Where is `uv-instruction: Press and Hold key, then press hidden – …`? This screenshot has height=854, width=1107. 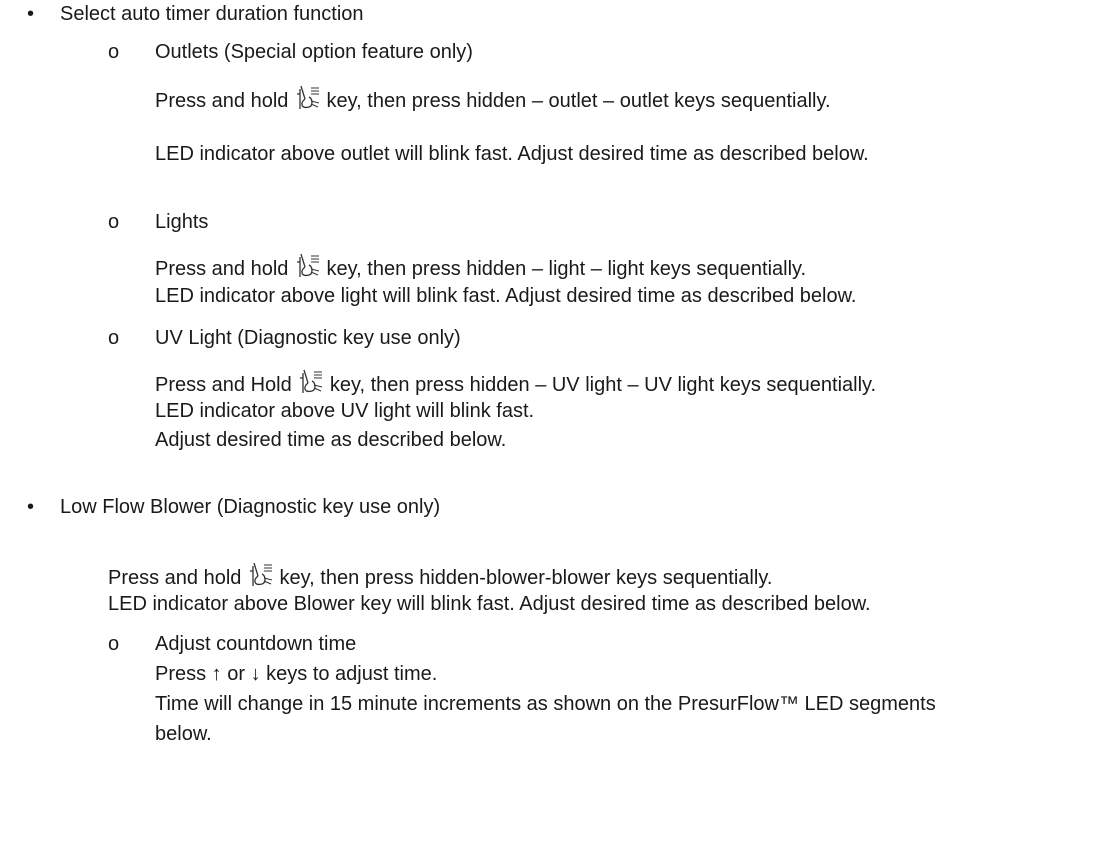
uv-instruction: Press and Hold key, then press hidden – … is located at coordinates (515, 383).